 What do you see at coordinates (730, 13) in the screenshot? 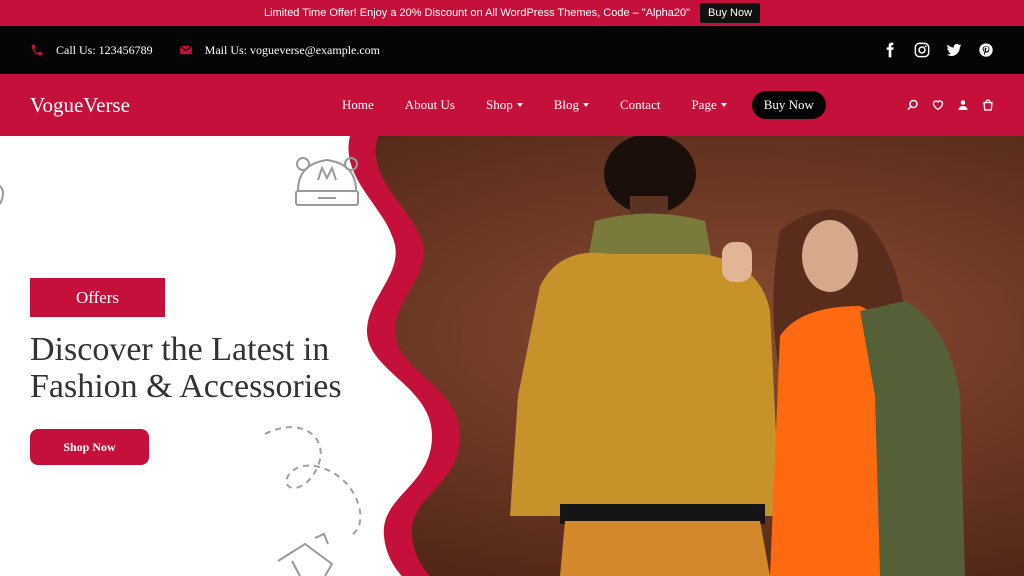
I see `promo-buy-now-button: Buy Now` at bounding box center [730, 13].